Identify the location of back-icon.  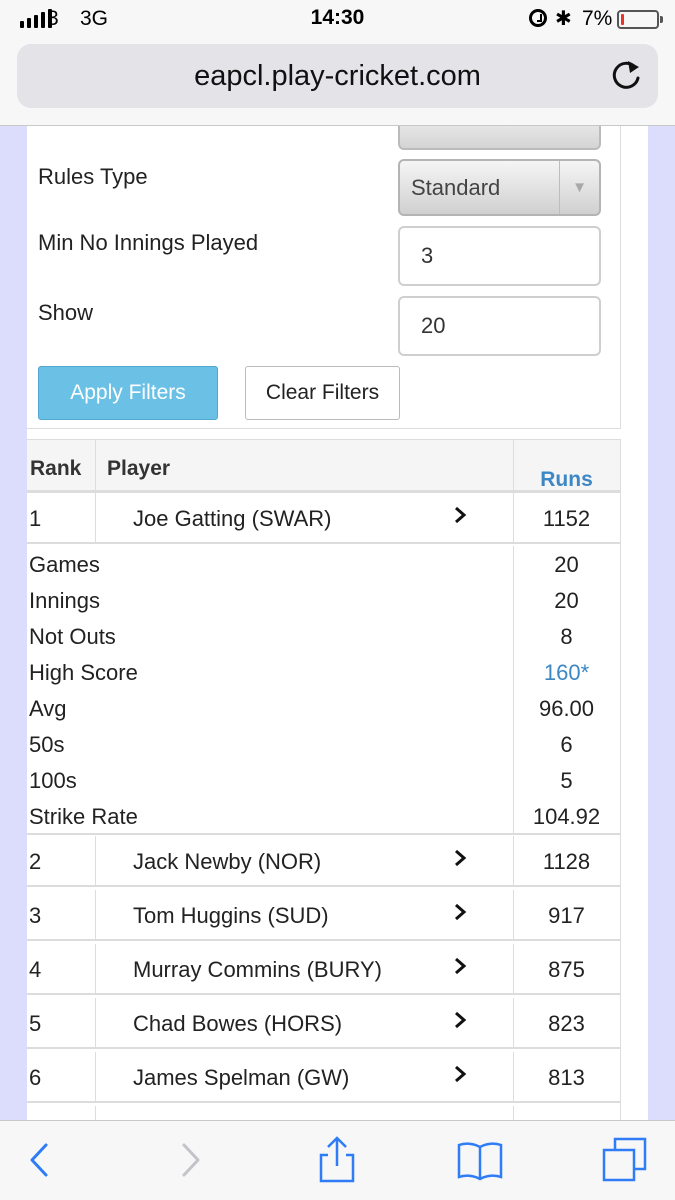
(39, 1160).